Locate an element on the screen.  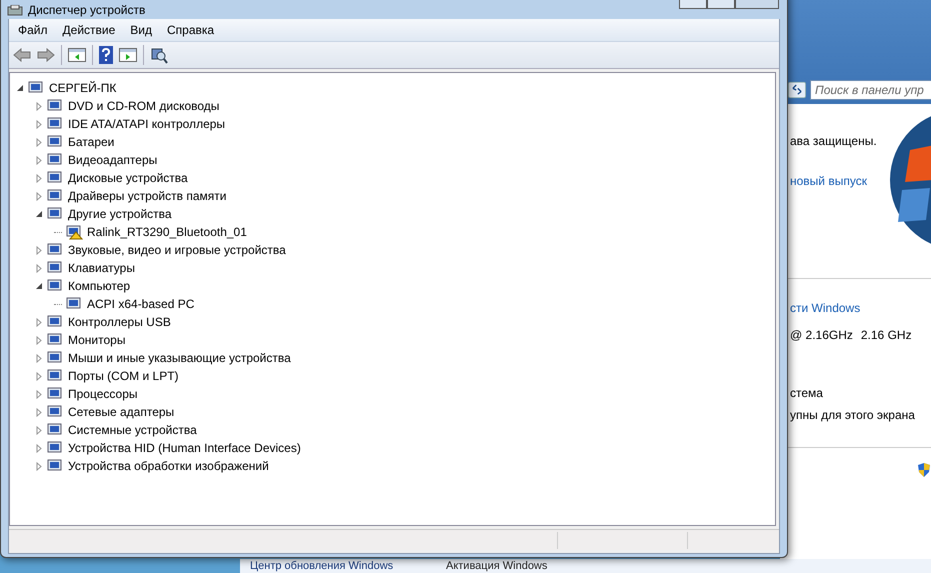
menu-item: Действие is located at coordinates (89, 30).